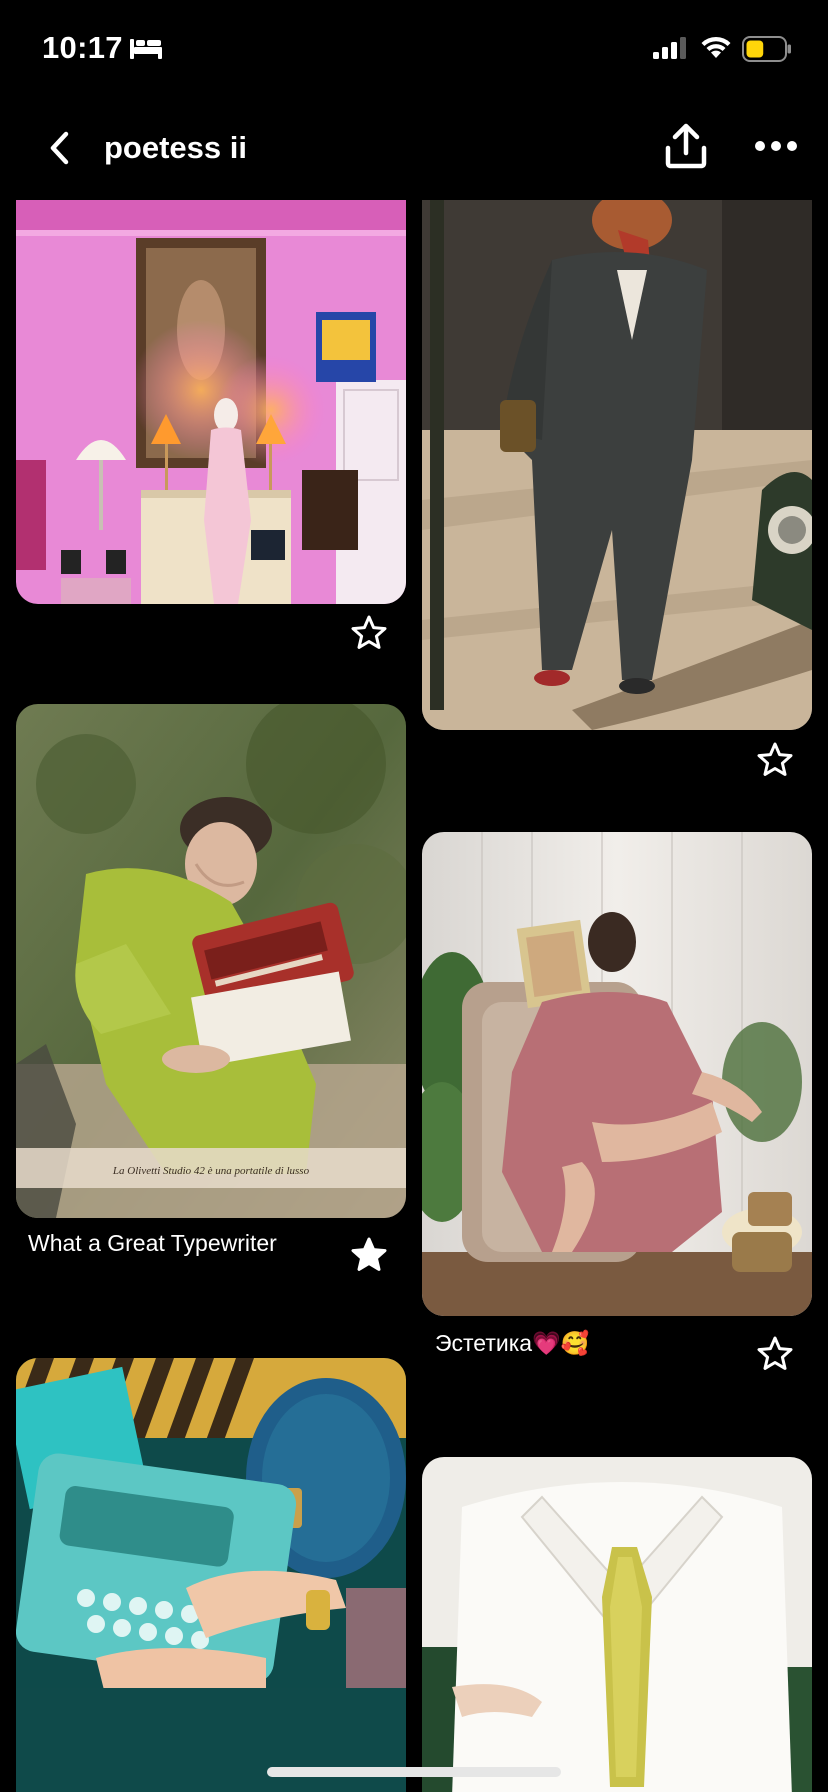  I want to click on pin-image-pink-room, so click(211, 402).